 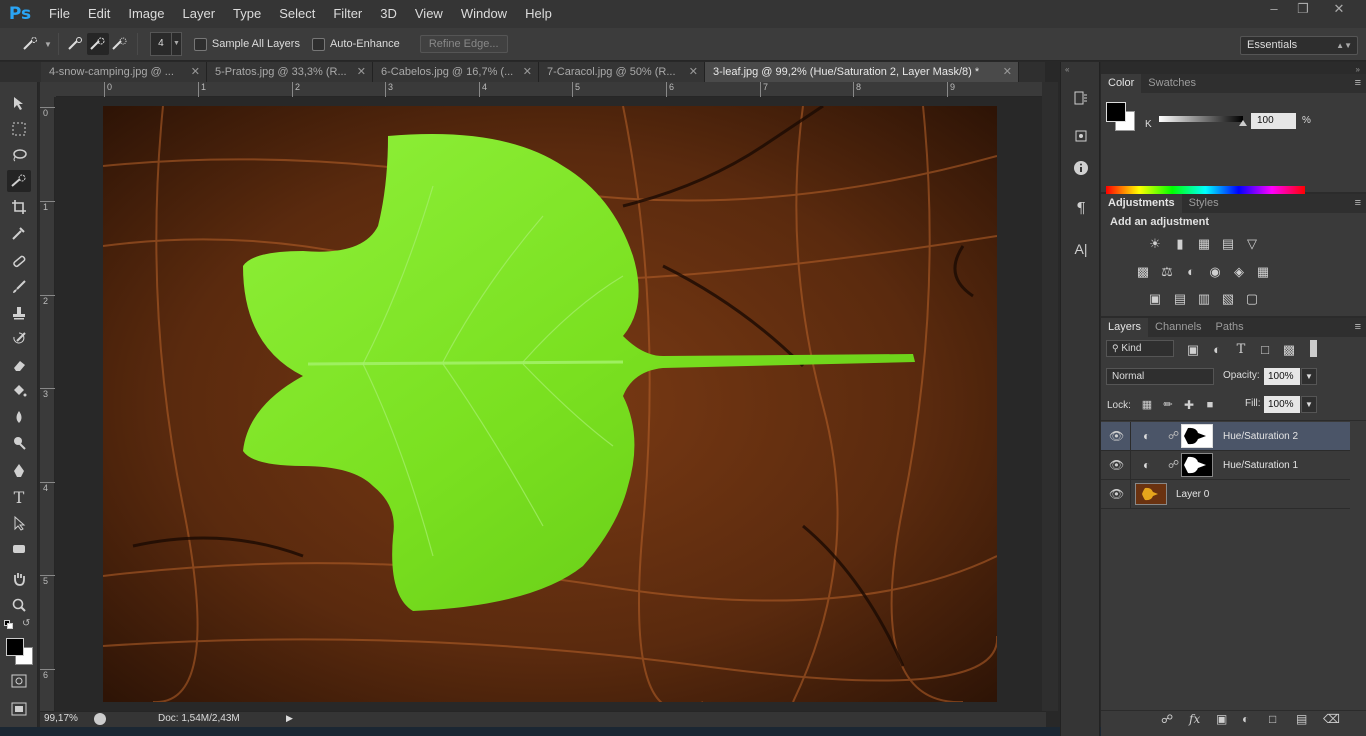 I want to click on zoom-tool-icon, so click(x=19, y=605).